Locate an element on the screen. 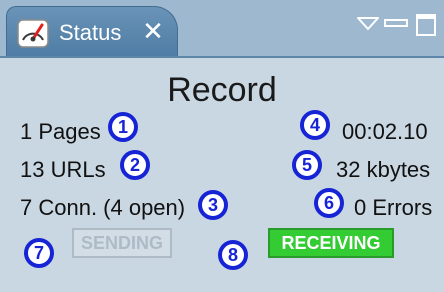 The image size is (444, 292). close-icon: ✕ is located at coordinates (153, 31).